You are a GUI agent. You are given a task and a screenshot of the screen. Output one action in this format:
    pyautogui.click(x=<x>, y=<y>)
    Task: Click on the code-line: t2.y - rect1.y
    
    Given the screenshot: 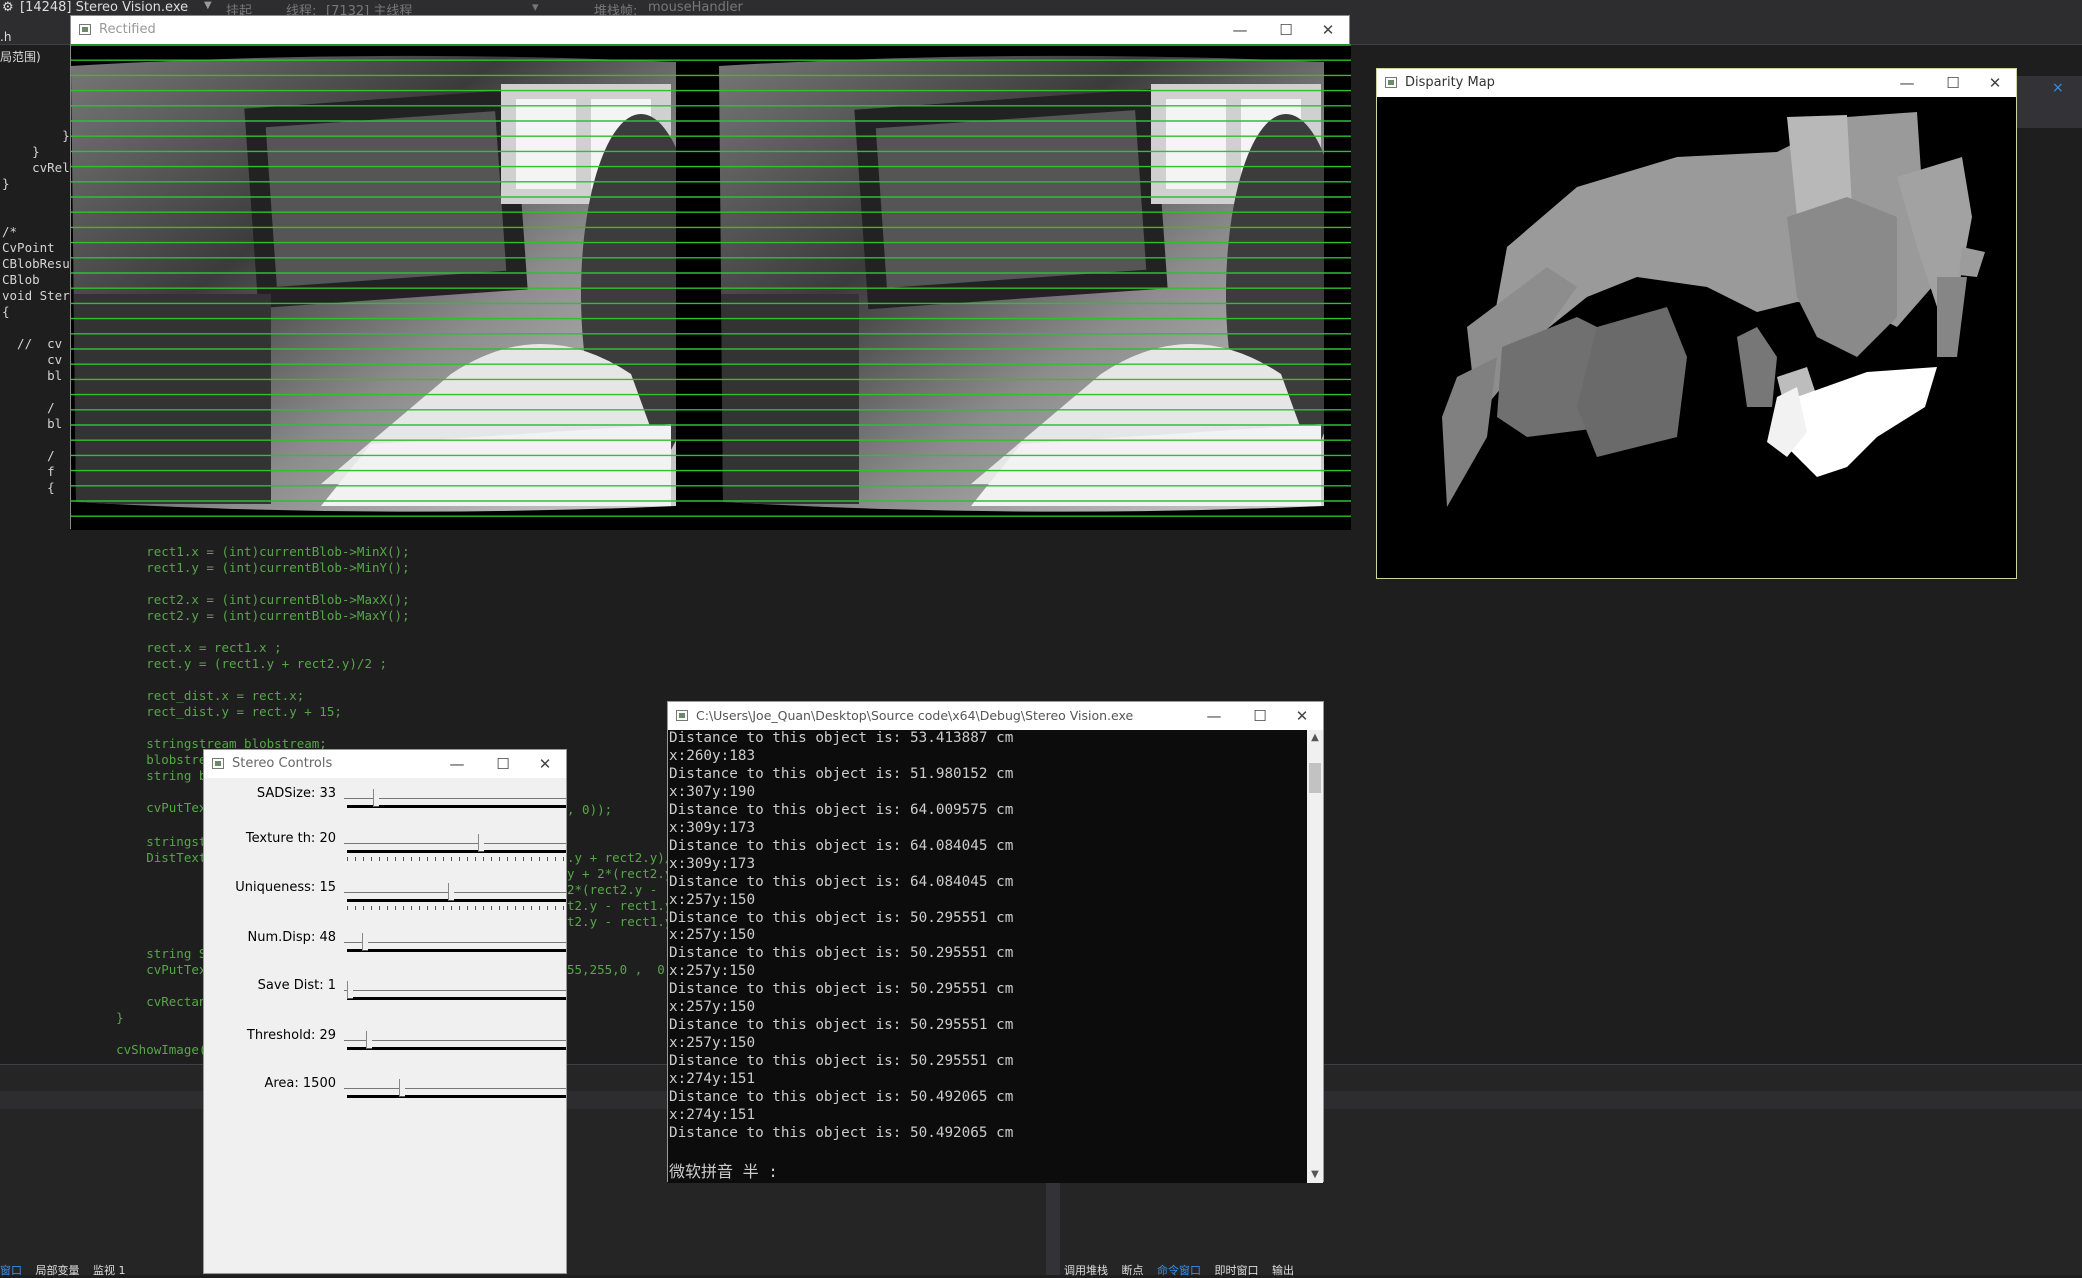 What is the action you would take?
    pyautogui.click(x=620, y=921)
    